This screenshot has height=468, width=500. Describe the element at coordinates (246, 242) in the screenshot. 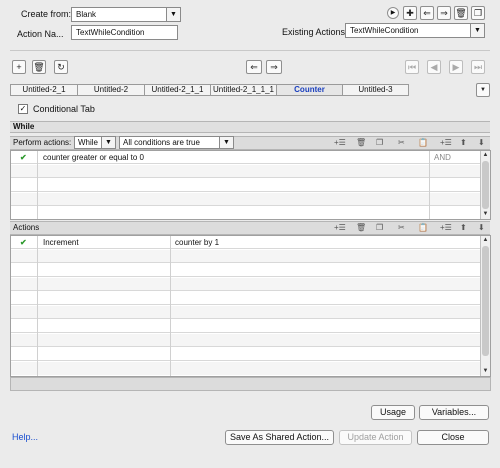

I see `table-row: ✔ Increment counter by 1` at that location.